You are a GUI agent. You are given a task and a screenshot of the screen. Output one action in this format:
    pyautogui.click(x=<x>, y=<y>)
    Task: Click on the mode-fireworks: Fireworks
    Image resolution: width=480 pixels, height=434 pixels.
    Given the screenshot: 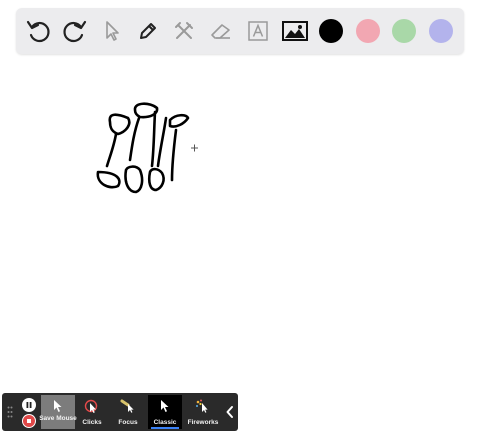 What is the action you would take?
    pyautogui.click(x=203, y=412)
    